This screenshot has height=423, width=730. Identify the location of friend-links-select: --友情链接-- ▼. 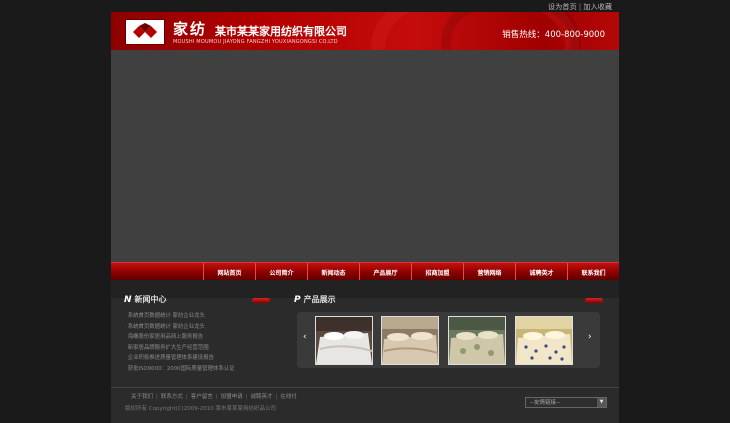
(566, 402).